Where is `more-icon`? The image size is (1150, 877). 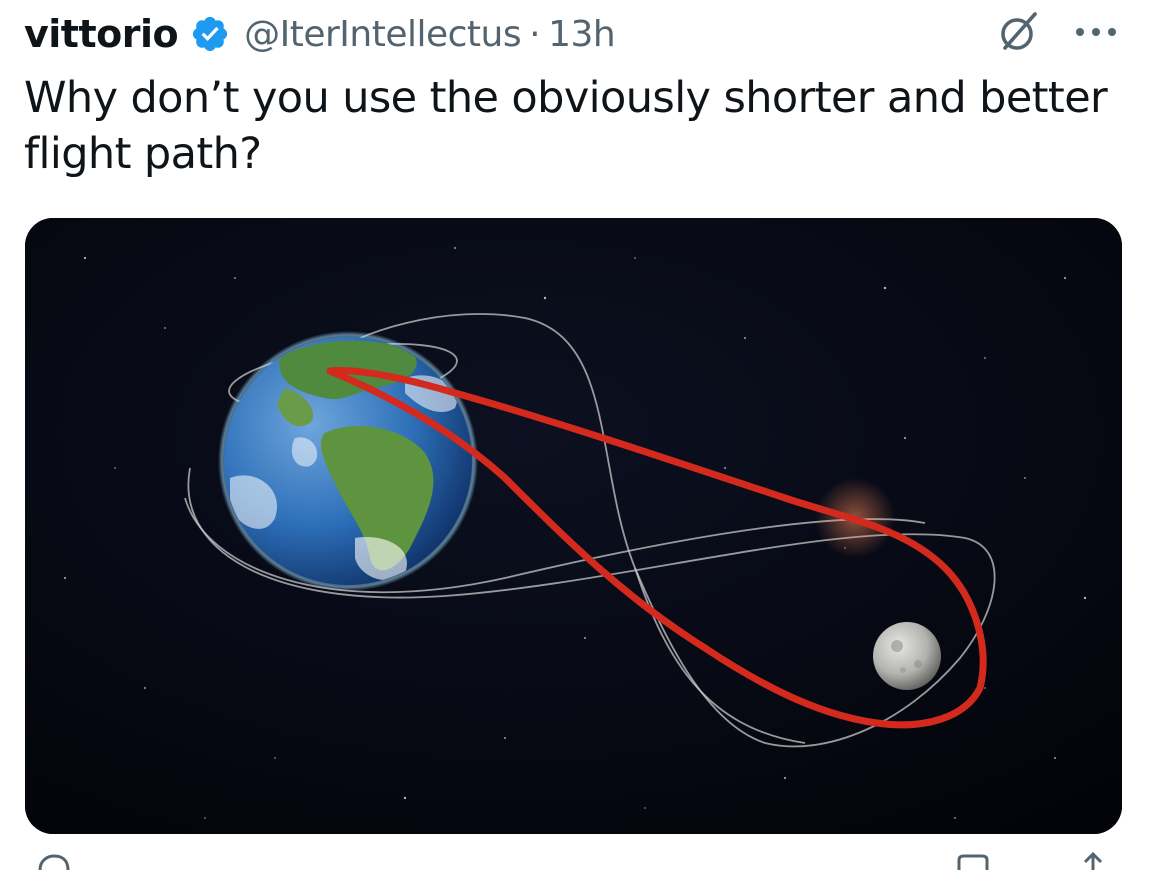 more-icon is located at coordinates (1096, 32).